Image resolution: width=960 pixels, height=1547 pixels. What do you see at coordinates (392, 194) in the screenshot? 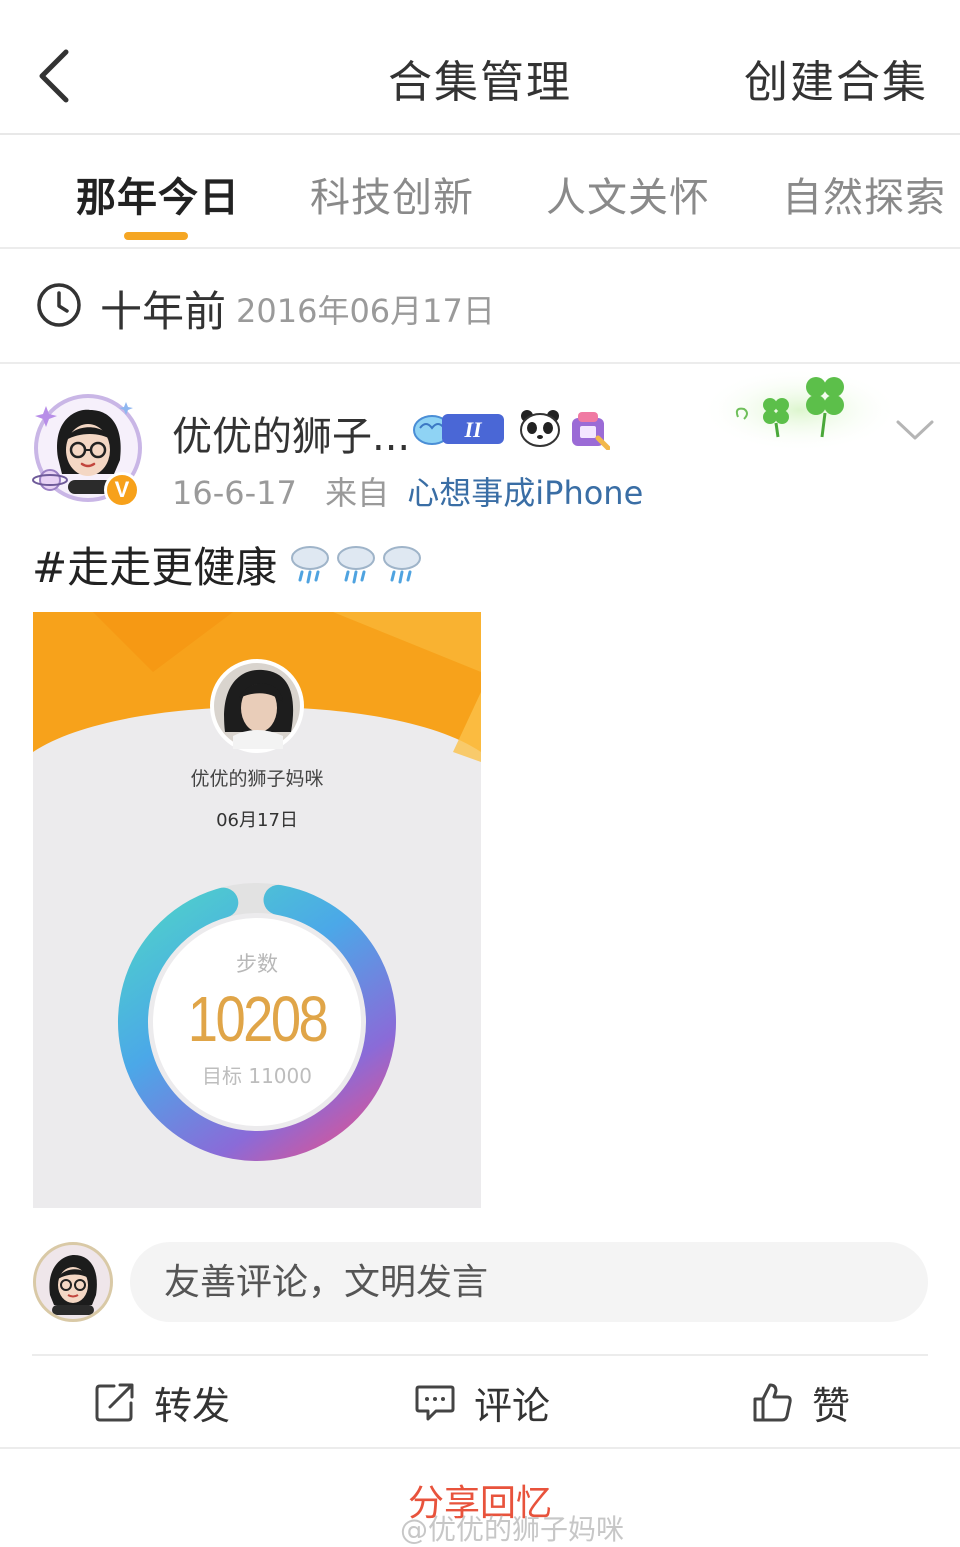
I see `tab-tech-innovation: 科技创新` at bounding box center [392, 194].